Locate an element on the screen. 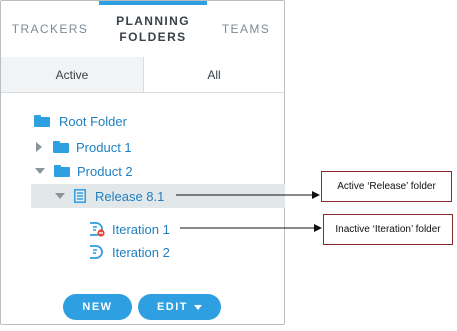 The height and width of the screenshot is (331, 457). status-filter: Active All is located at coordinates (142, 75).